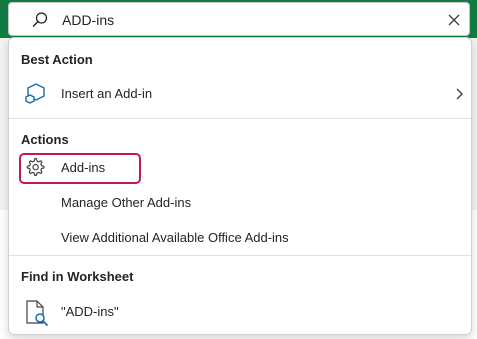  I want to click on close-icon, so click(454, 20).